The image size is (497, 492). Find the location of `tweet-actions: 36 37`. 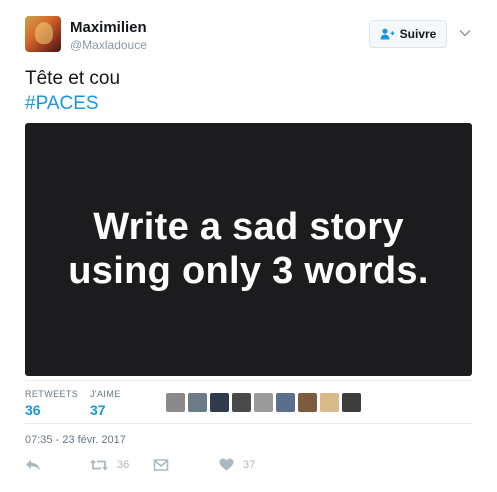

tweet-actions: 36 37 is located at coordinates (248, 466).